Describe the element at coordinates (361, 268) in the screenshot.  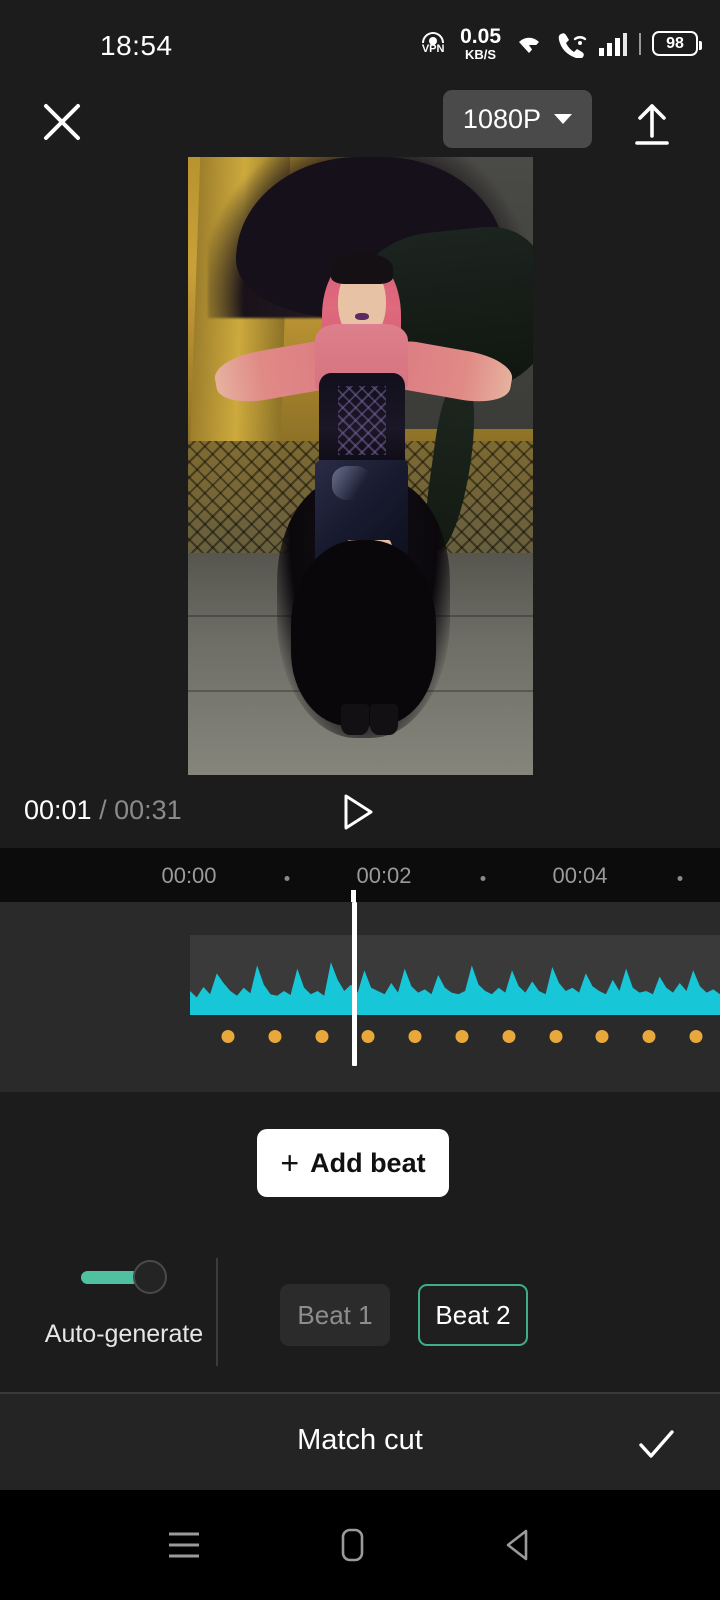
I see `preview-headpiece` at that location.